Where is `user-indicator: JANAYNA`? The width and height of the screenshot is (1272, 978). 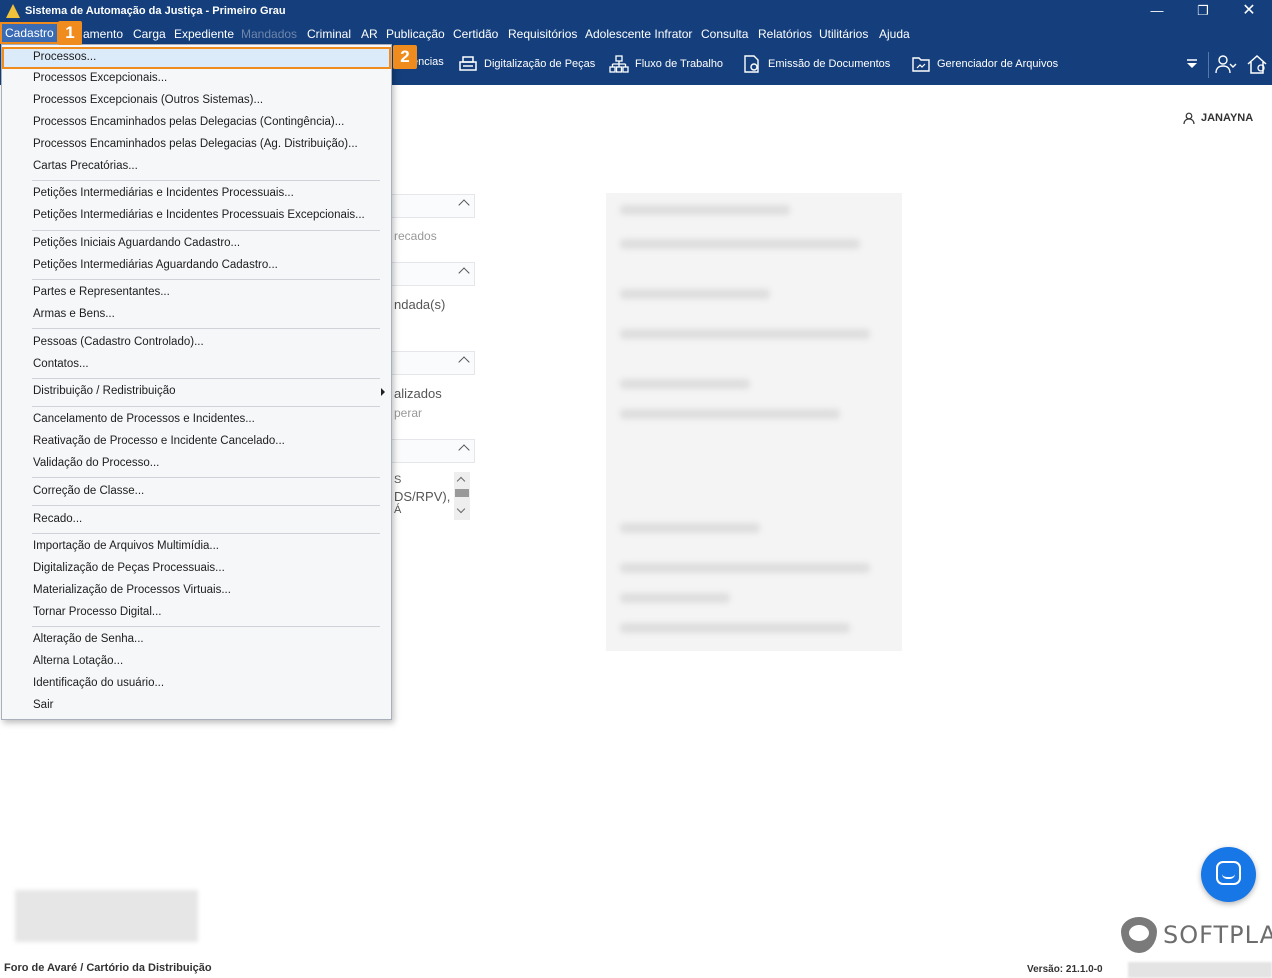 user-indicator: JANAYNA is located at coordinates (1218, 118).